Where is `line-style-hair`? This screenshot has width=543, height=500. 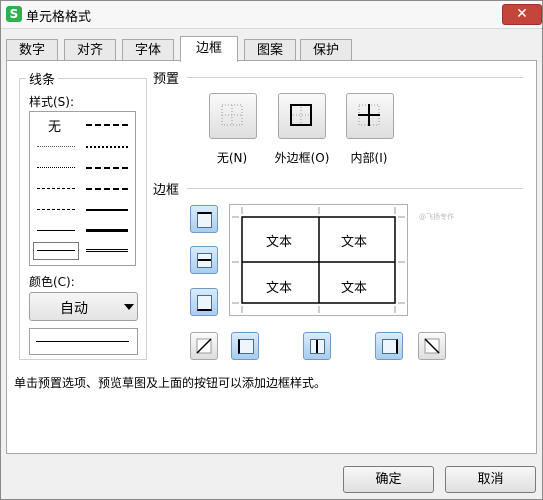
line-style-hair is located at coordinates (56, 146).